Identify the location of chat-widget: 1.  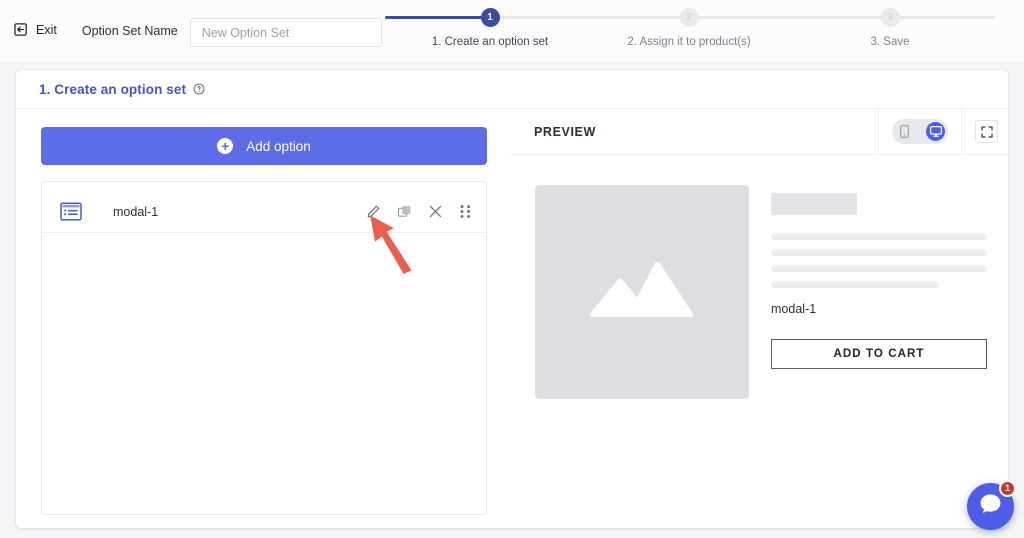
(991, 505).